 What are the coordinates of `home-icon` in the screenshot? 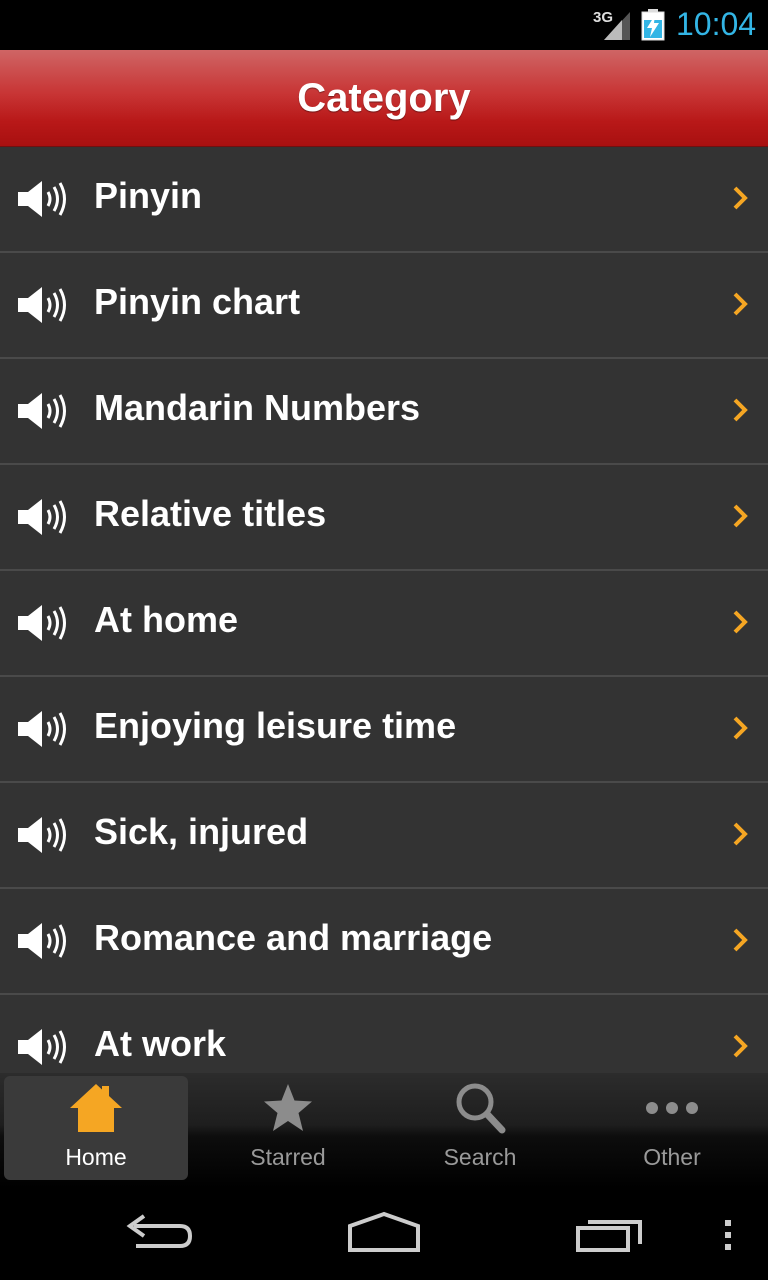 It's located at (96, 1108).